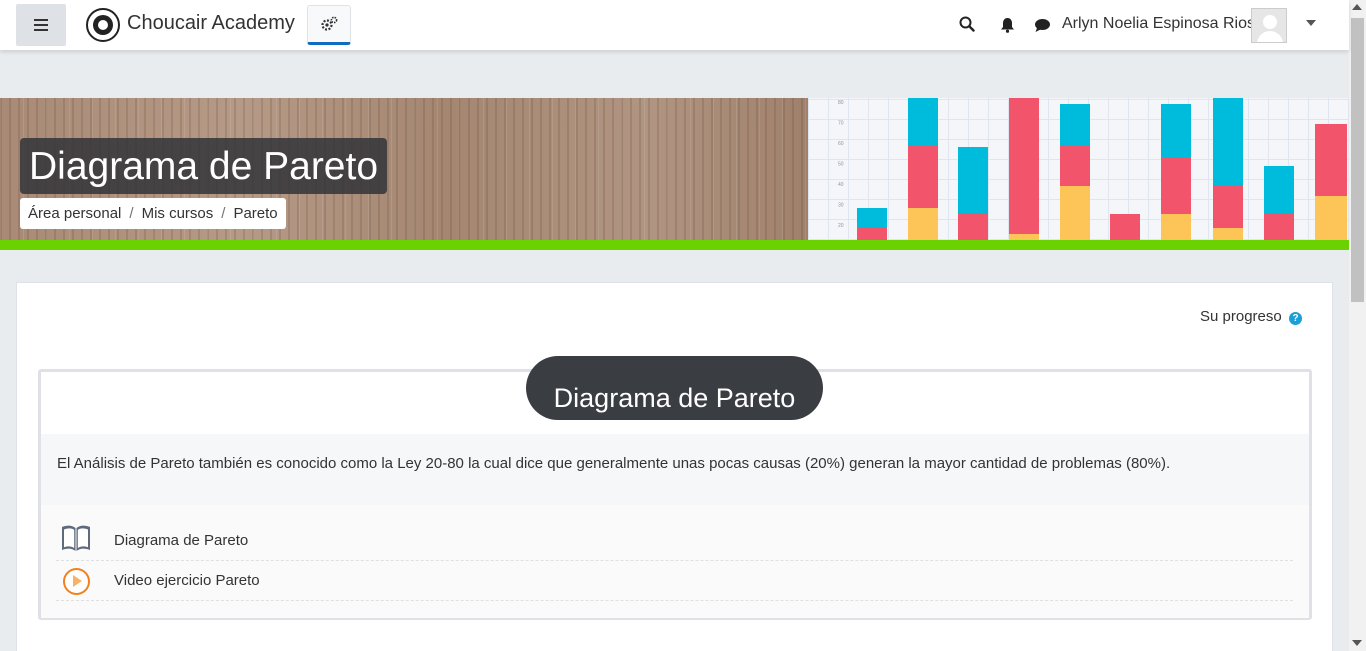 The image size is (1366, 651). Describe the element at coordinates (967, 24) in the screenshot. I see `search-icon` at that location.